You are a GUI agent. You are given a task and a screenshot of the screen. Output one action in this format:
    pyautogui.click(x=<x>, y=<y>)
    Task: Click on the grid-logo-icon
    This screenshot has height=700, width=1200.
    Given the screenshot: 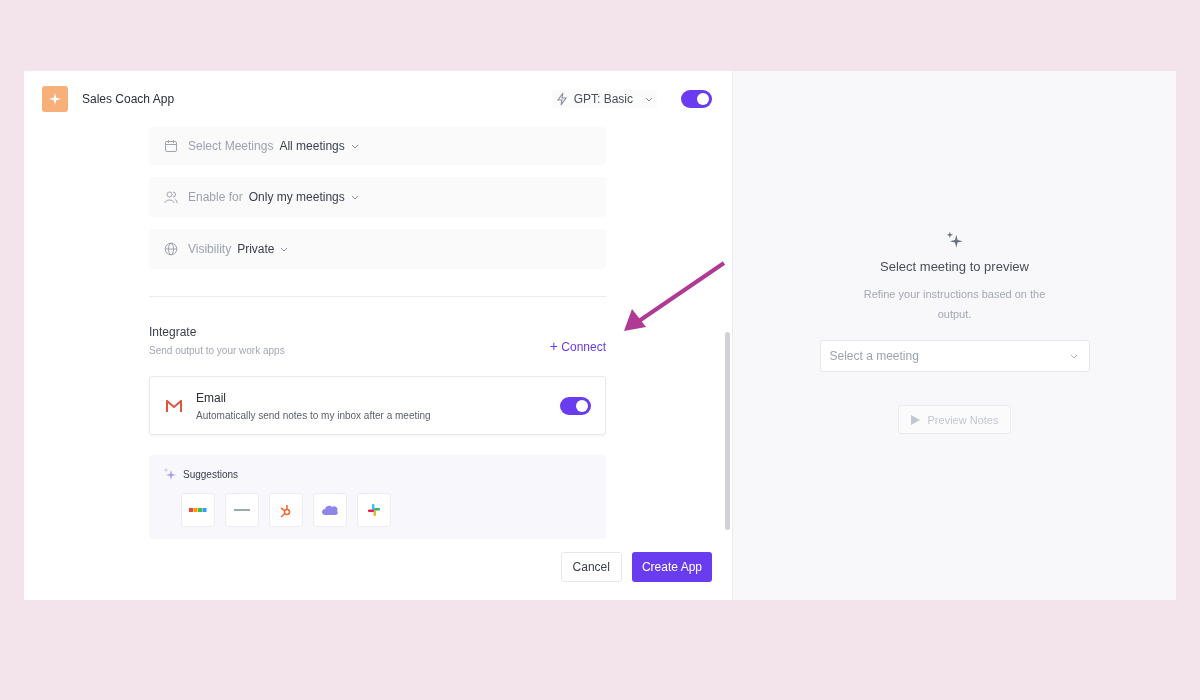 What is the action you would take?
    pyautogui.click(x=374, y=510)
    